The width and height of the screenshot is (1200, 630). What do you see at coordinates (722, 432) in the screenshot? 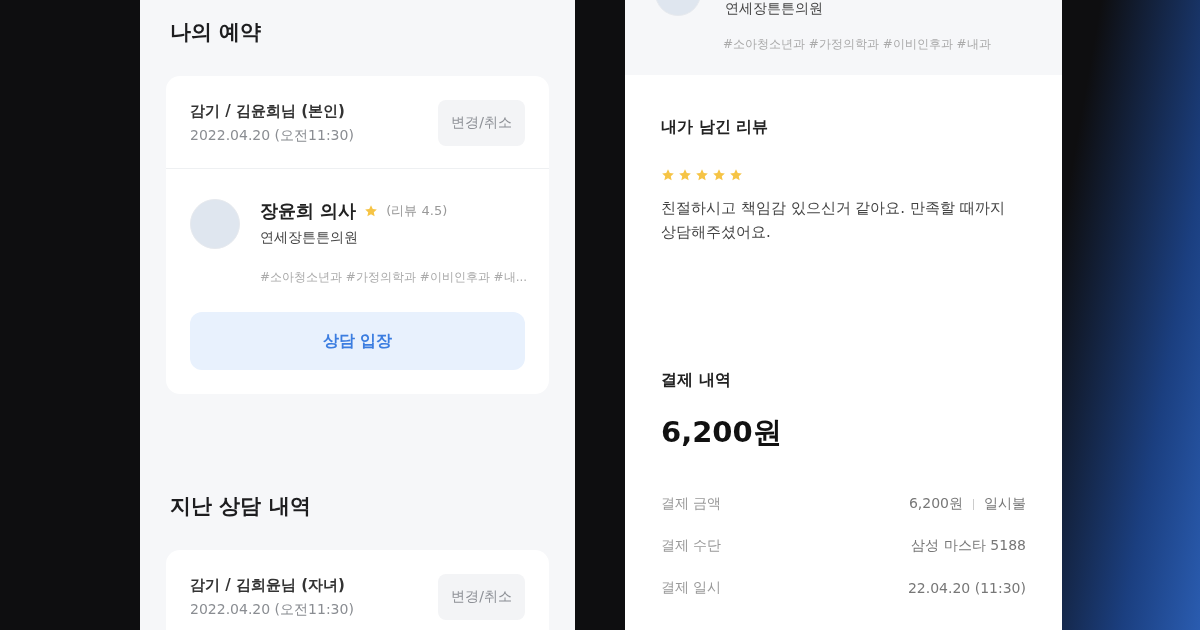
I see `payment-total: 6,200원` at bounding box center [722, 432].